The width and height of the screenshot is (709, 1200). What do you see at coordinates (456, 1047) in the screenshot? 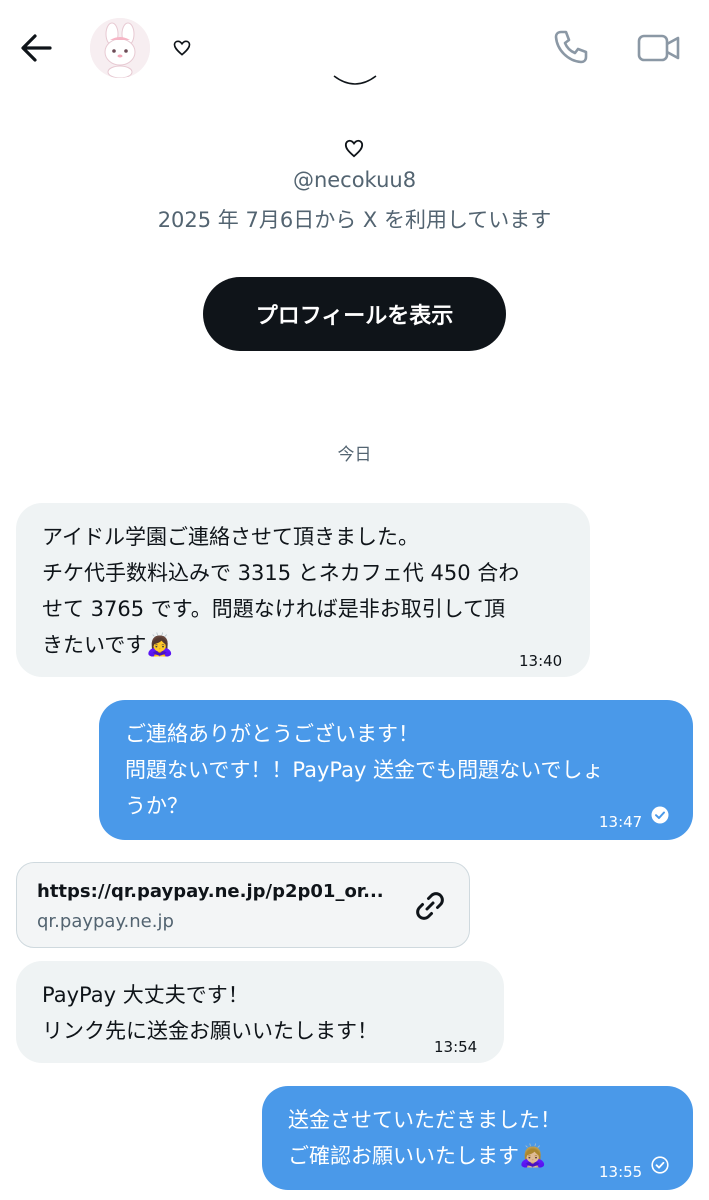
I see `message-time: 13:54` at bounding box center [456, 1047].